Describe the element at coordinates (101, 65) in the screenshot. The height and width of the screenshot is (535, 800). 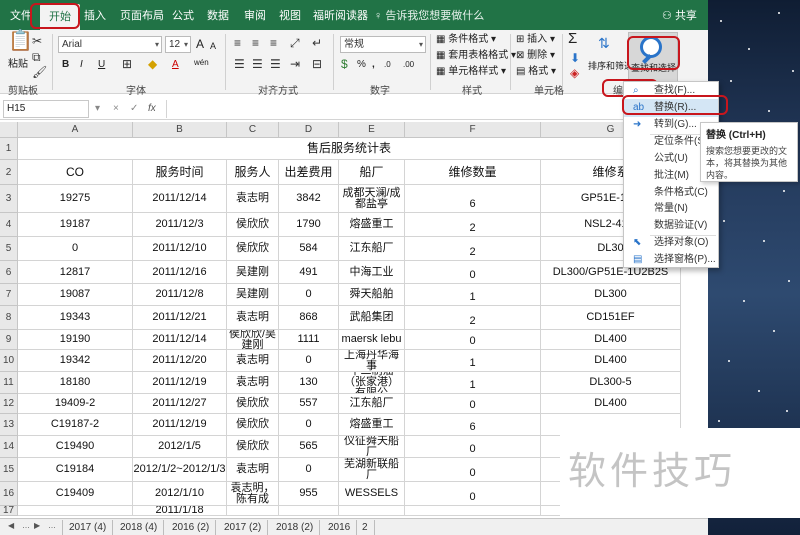
I see `underline-button: U` at that location.